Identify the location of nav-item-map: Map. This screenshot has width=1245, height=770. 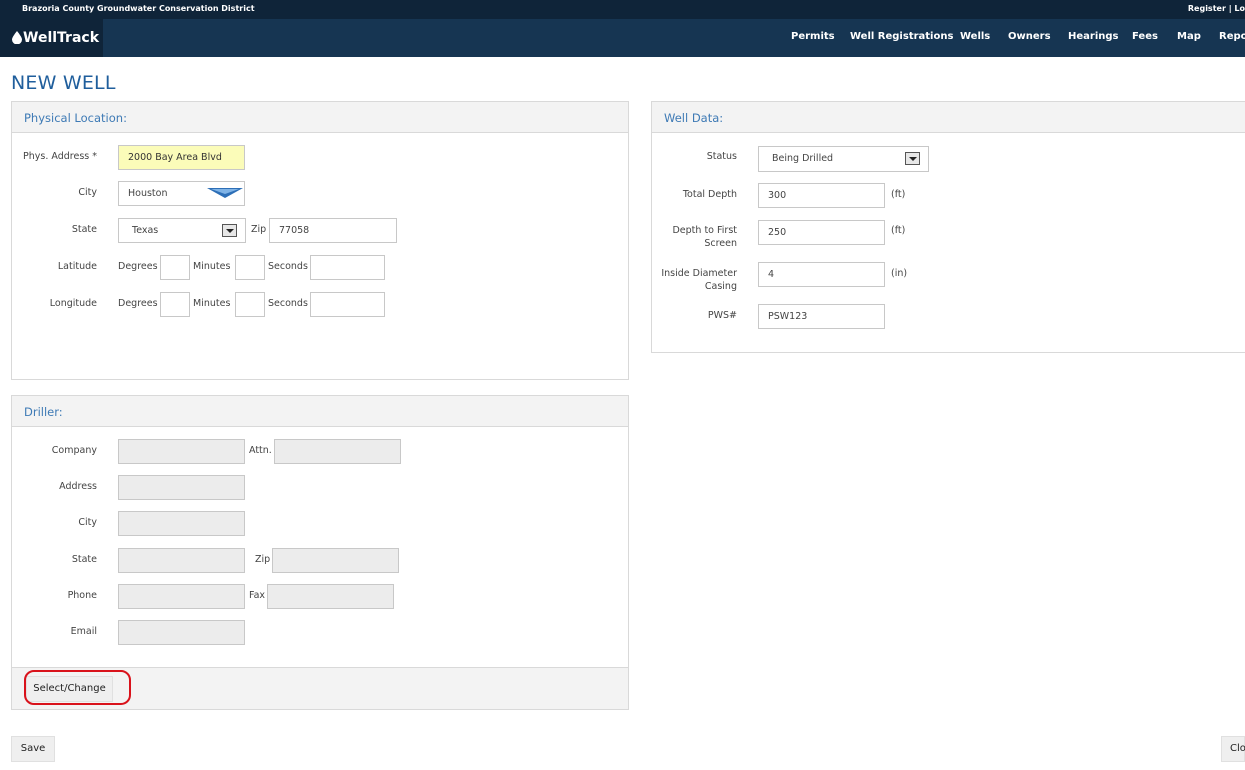
(1189, 36).